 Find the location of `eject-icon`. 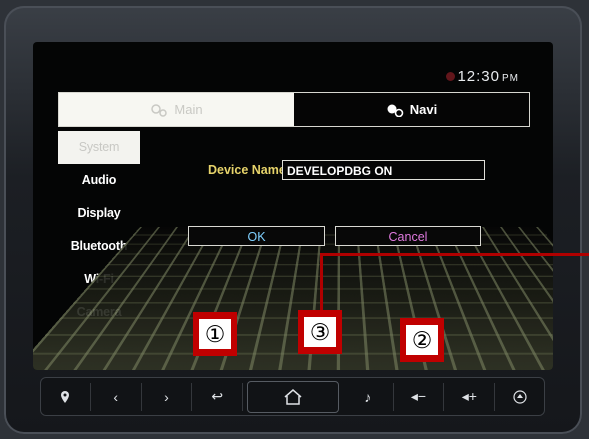

eject-icon is located at coordinates (520, 396).